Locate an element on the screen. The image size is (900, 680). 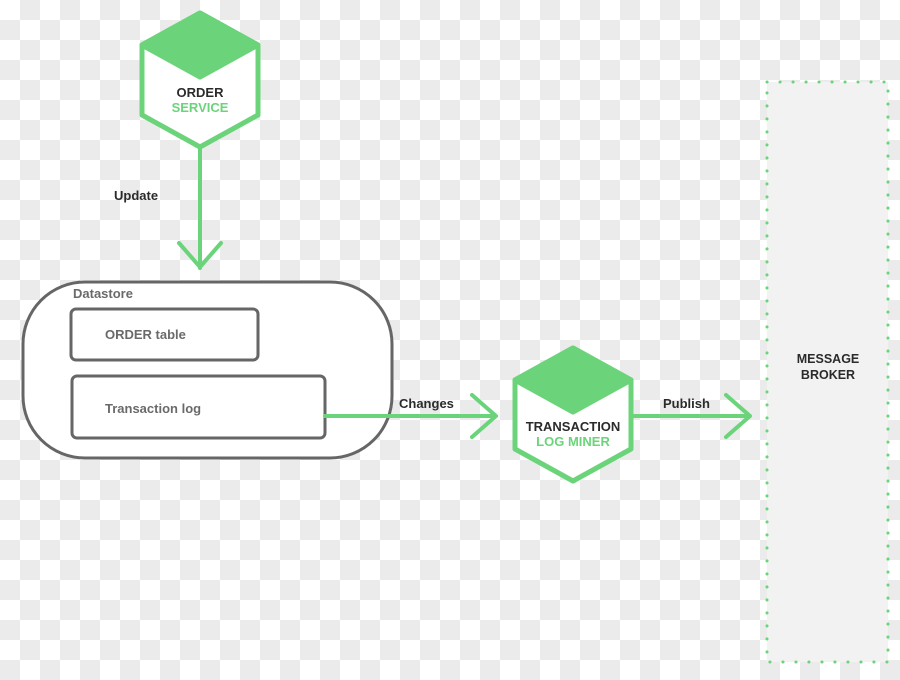
transaction-log-miner-hexagon is located at coordinates (573, 414).